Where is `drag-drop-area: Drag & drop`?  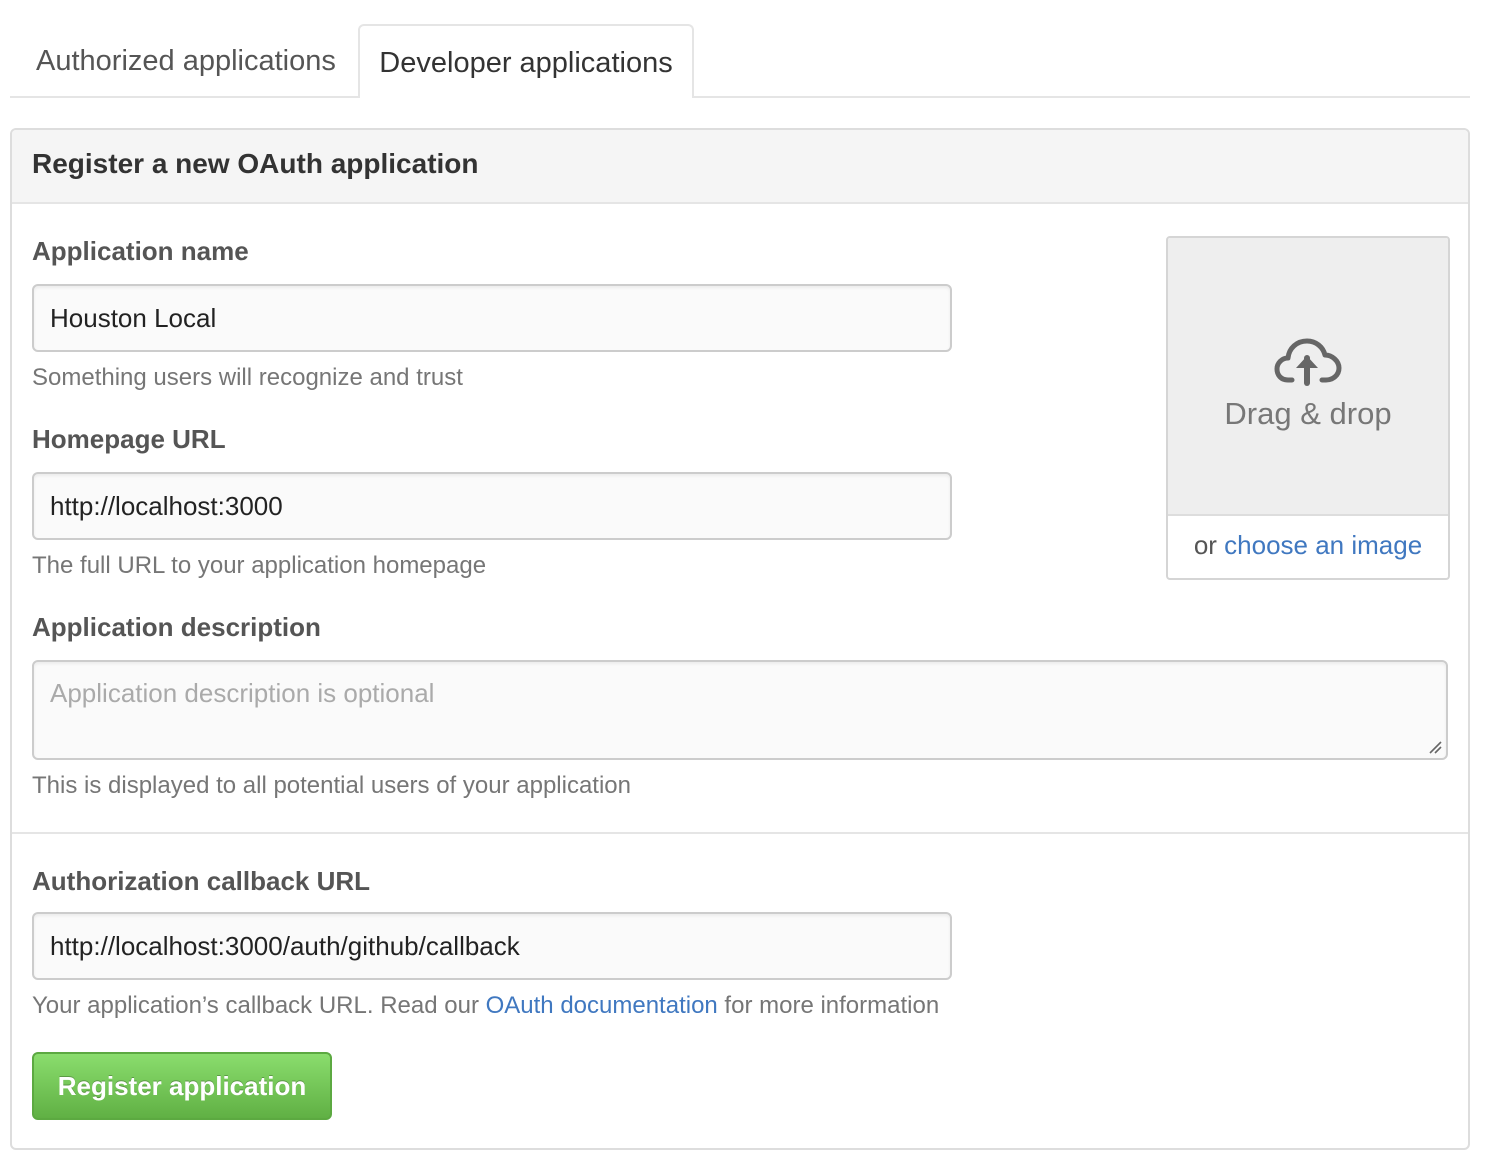
drag-drop-area: Drag & drop is located at coordinates (1308, 377).